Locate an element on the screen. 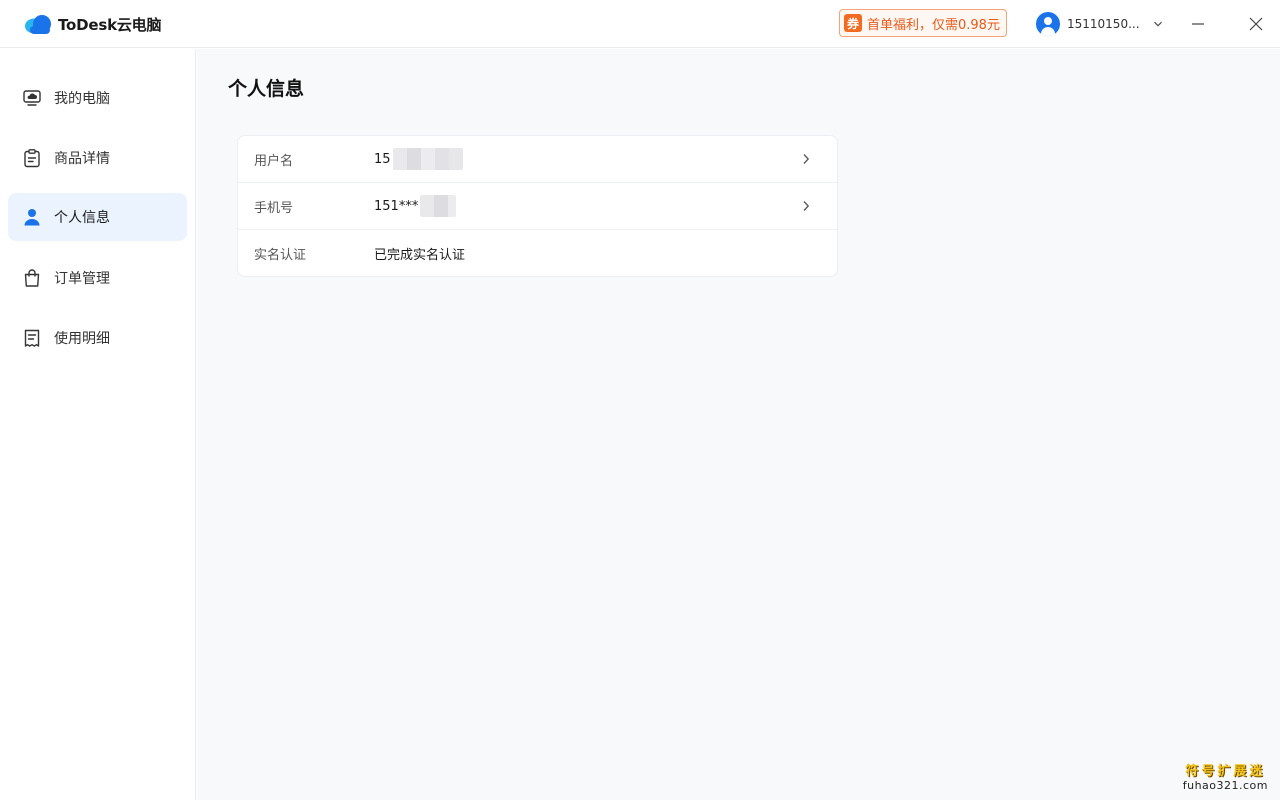 The height and width of the screenshot is (800, 1280). clipboard-icon is located at coordinates (32, 158).